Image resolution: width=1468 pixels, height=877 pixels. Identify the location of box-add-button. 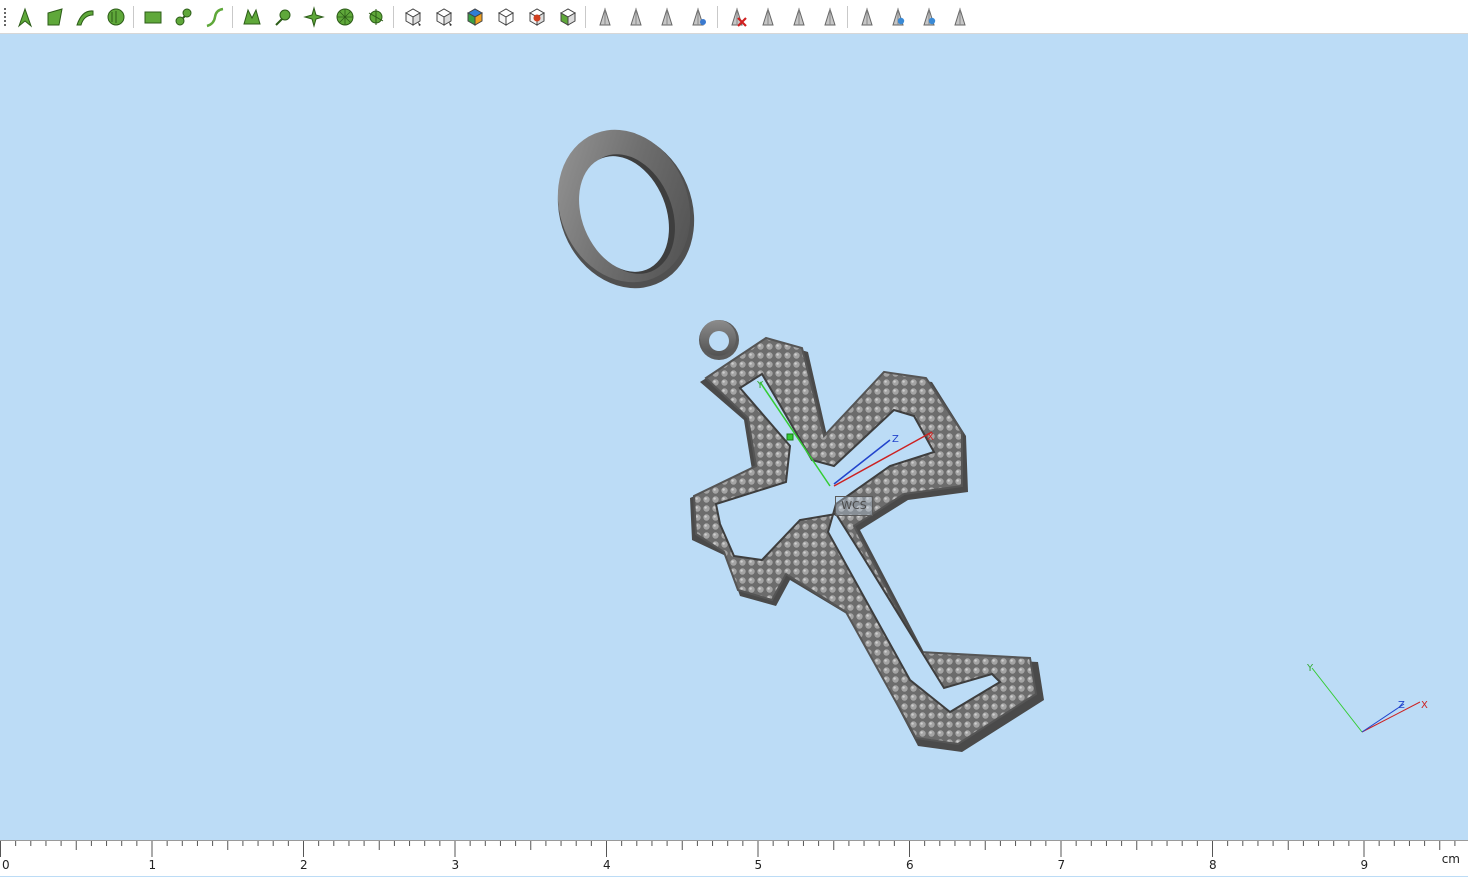
(568, 17).